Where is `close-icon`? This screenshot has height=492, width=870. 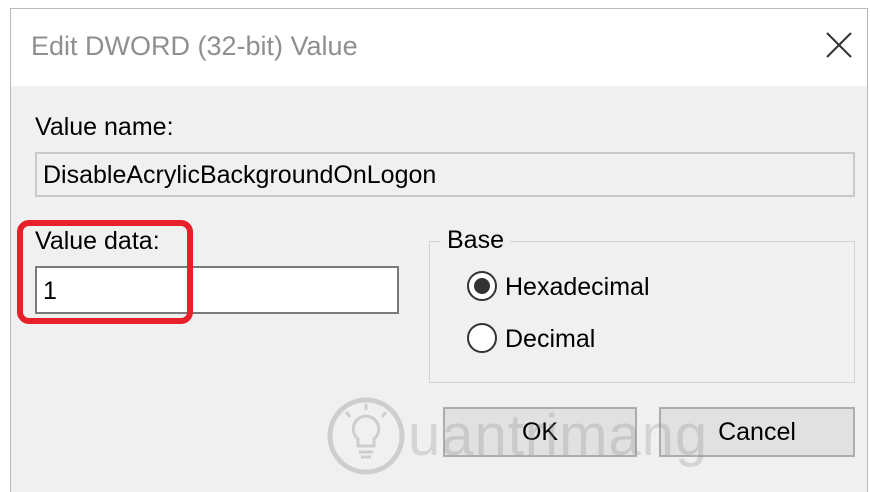 close-icon is located at coordinates (839, 45).